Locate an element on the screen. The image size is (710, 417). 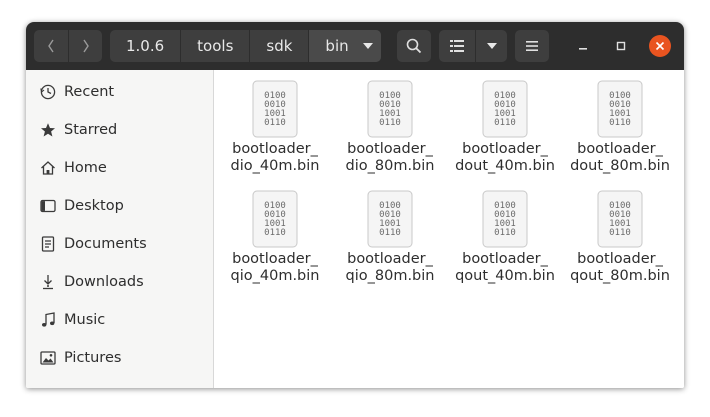
sidebar-item-desktop: Desktop is located at coordinates (120, 206).